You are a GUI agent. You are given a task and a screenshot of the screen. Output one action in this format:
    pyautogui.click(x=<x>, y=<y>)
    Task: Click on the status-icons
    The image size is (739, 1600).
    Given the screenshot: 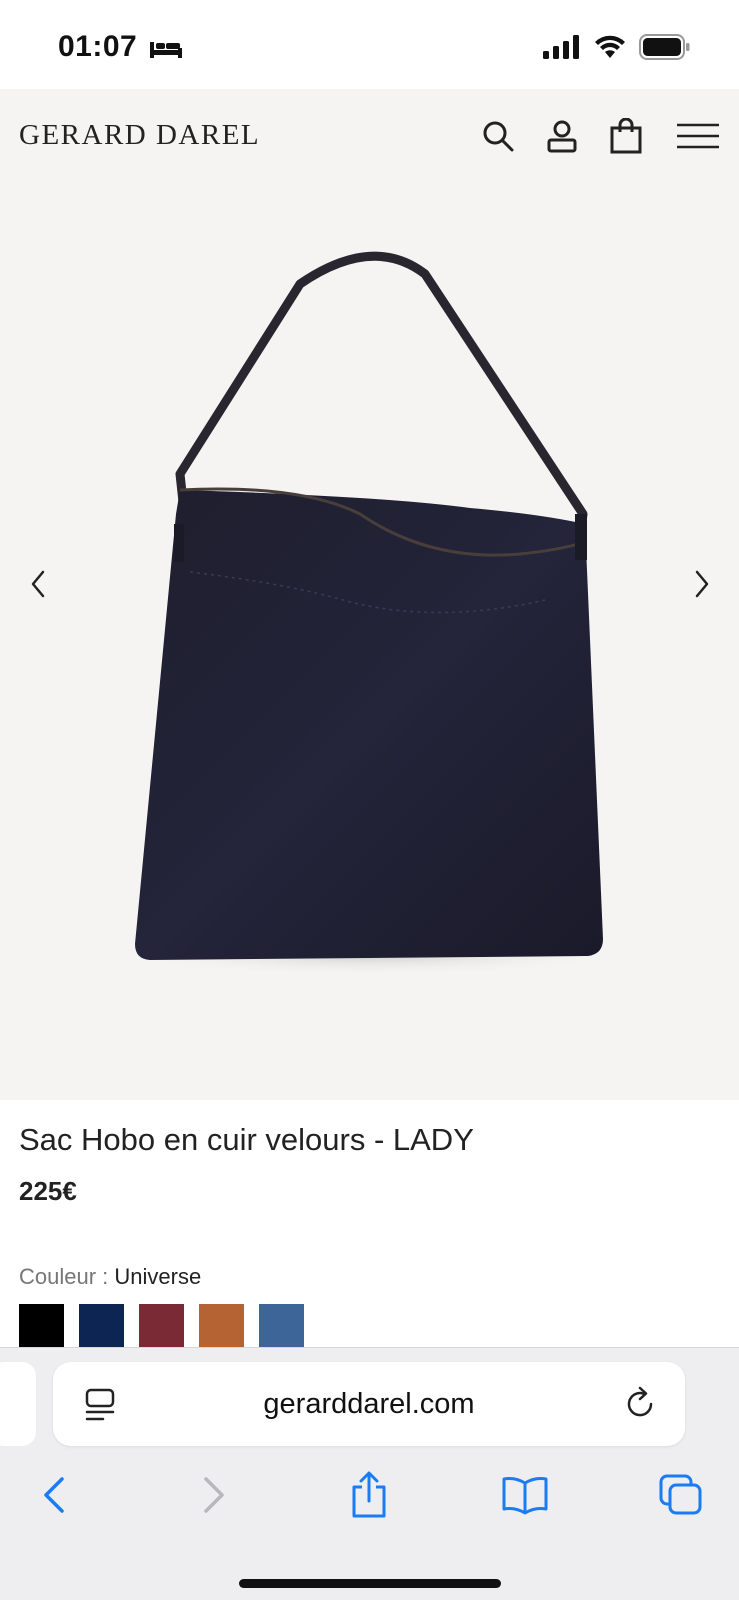 What is the action you would take?
    pyautogui.click(x=617, y=47)
    